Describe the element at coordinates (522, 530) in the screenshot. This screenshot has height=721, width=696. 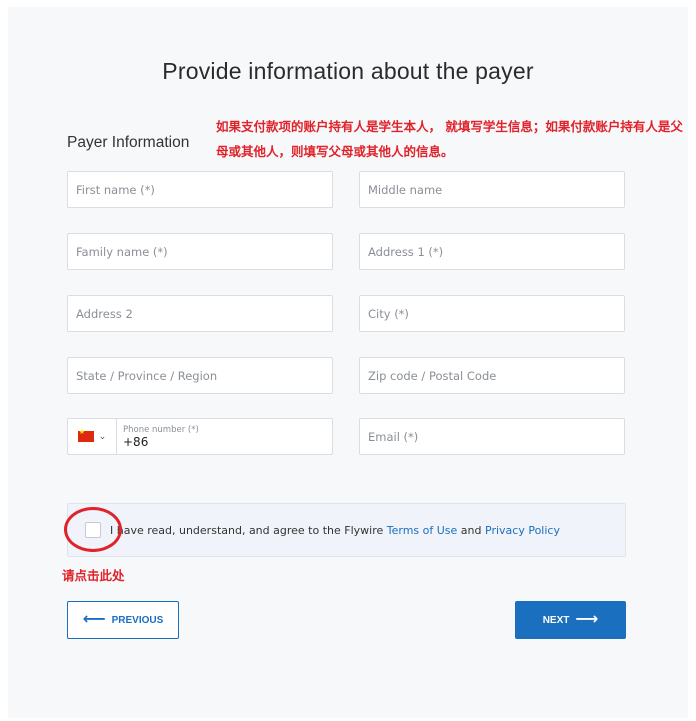
I see `privacy-policy-link: Privacy Policy` at that location.